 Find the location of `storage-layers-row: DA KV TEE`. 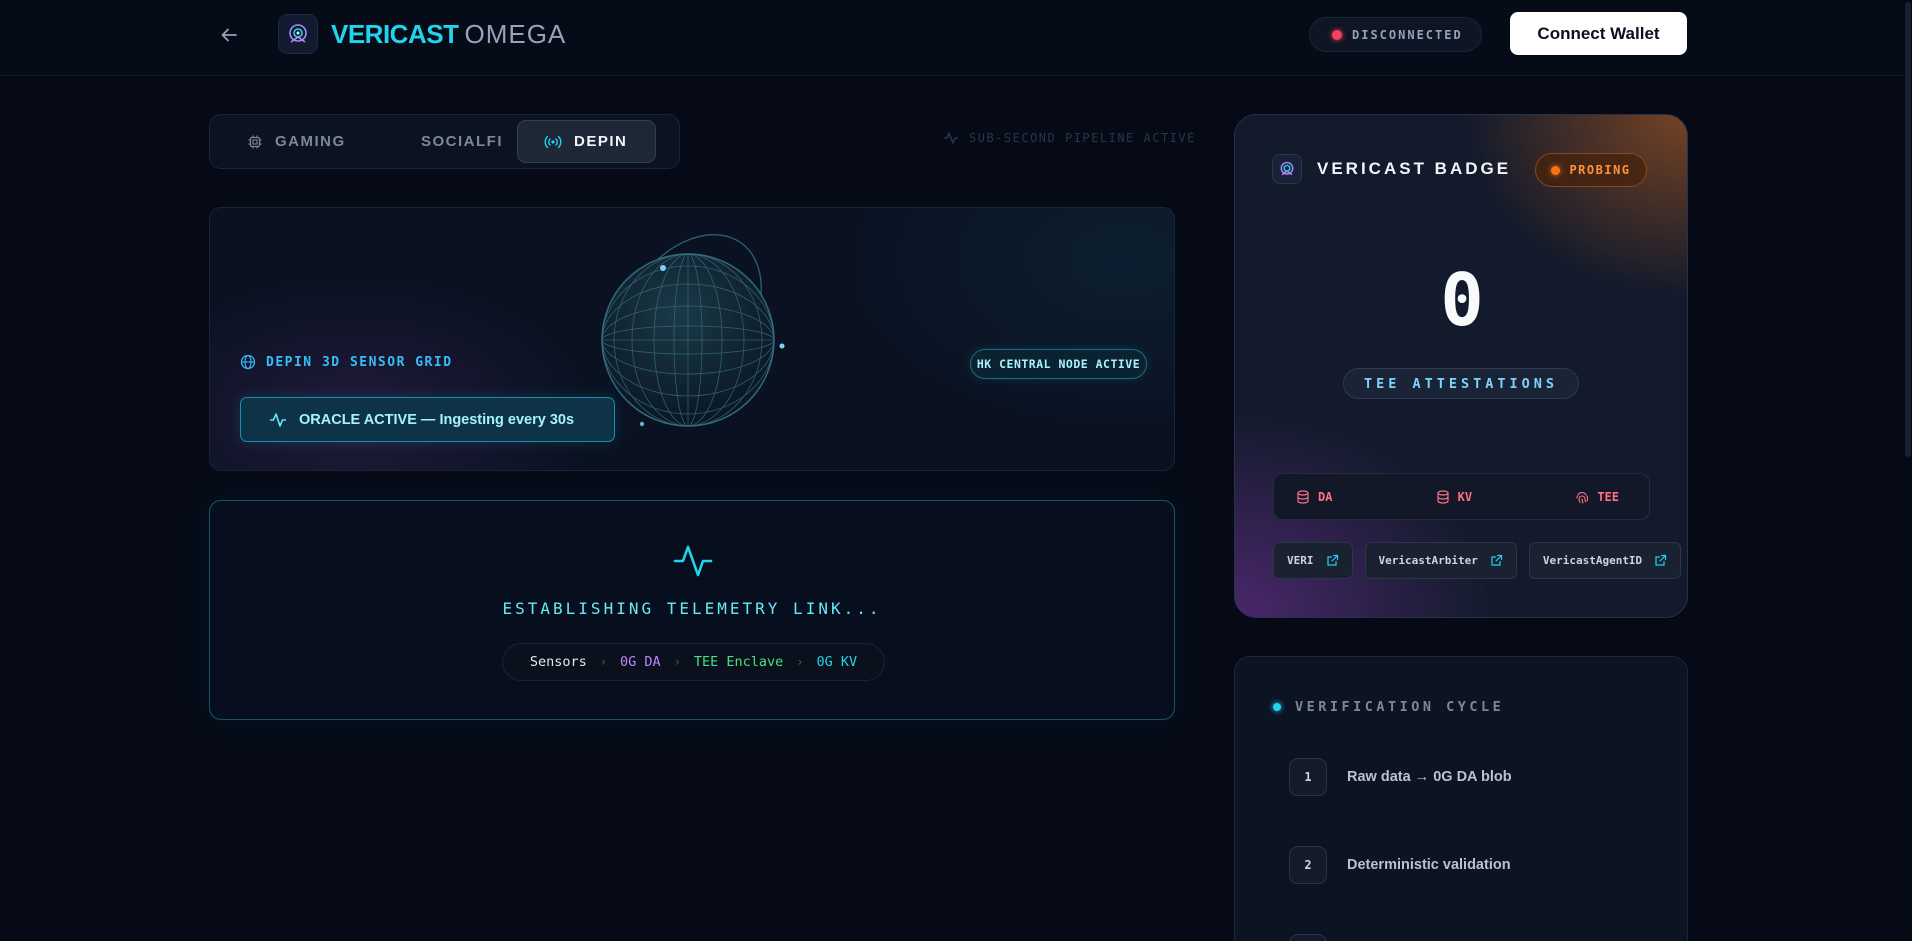

storage-layers-row: DA KV TEE is located at coordinates (1461, 496).